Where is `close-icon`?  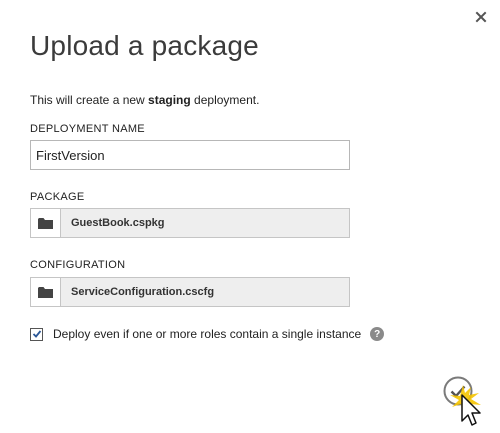 close-icon is located at coordinates (481, 17).